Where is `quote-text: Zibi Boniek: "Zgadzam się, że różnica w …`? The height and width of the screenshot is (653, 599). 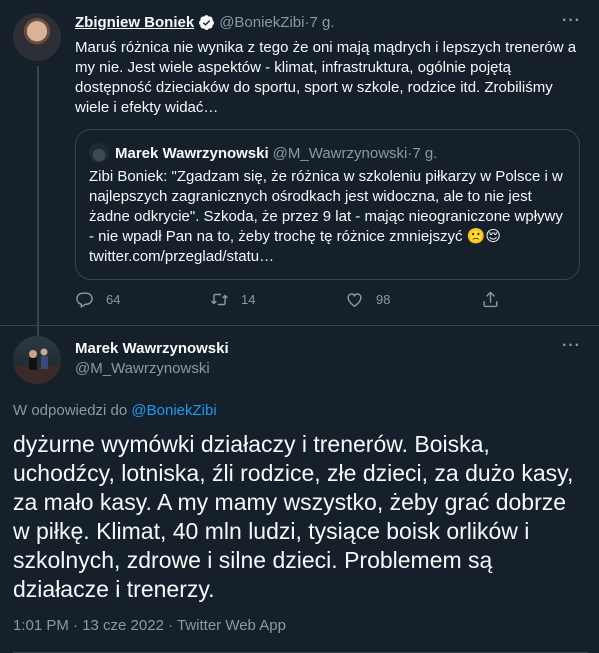 quote-text: Zibi Boniek: "Zgadzam się, że różnica w … is located at coordinates (326, 216).